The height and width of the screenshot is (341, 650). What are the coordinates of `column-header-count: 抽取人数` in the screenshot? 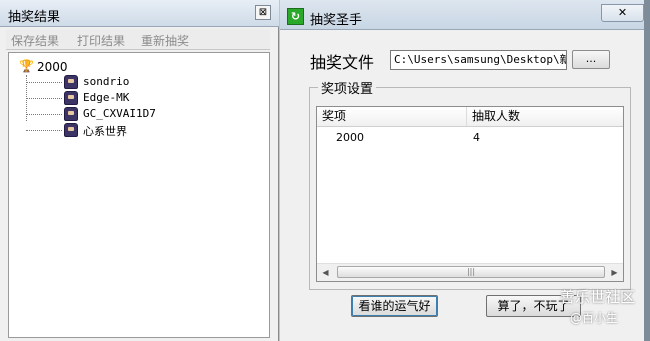 It's located at (545, 116).